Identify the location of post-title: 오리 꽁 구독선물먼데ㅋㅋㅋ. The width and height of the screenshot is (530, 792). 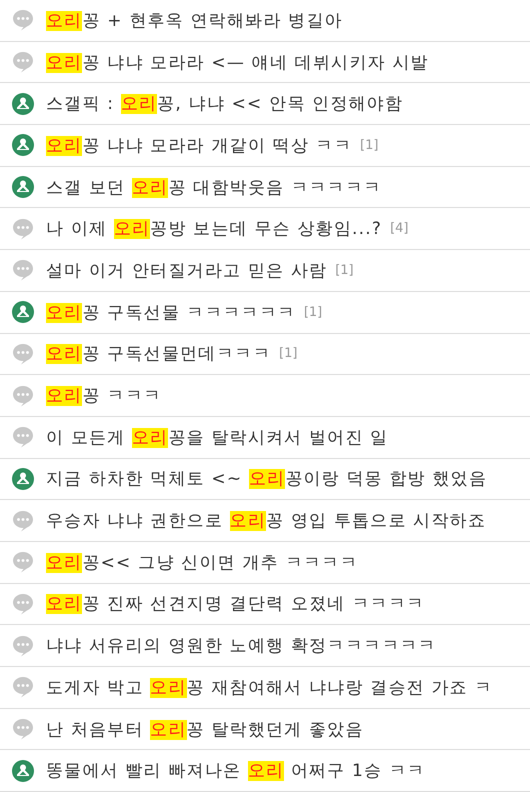
(159, 354).